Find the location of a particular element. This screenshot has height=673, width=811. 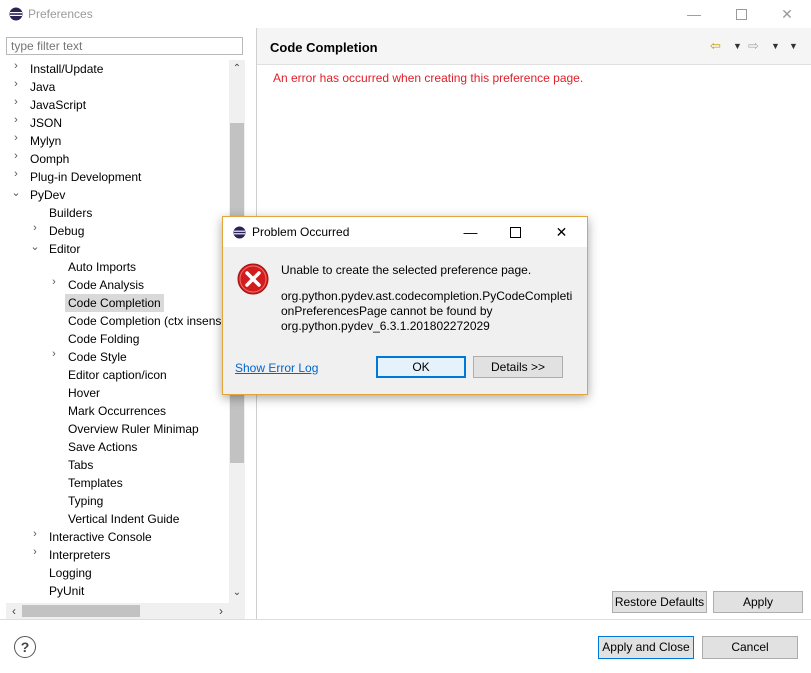

maximize-button is located at coordinates (741, 14).